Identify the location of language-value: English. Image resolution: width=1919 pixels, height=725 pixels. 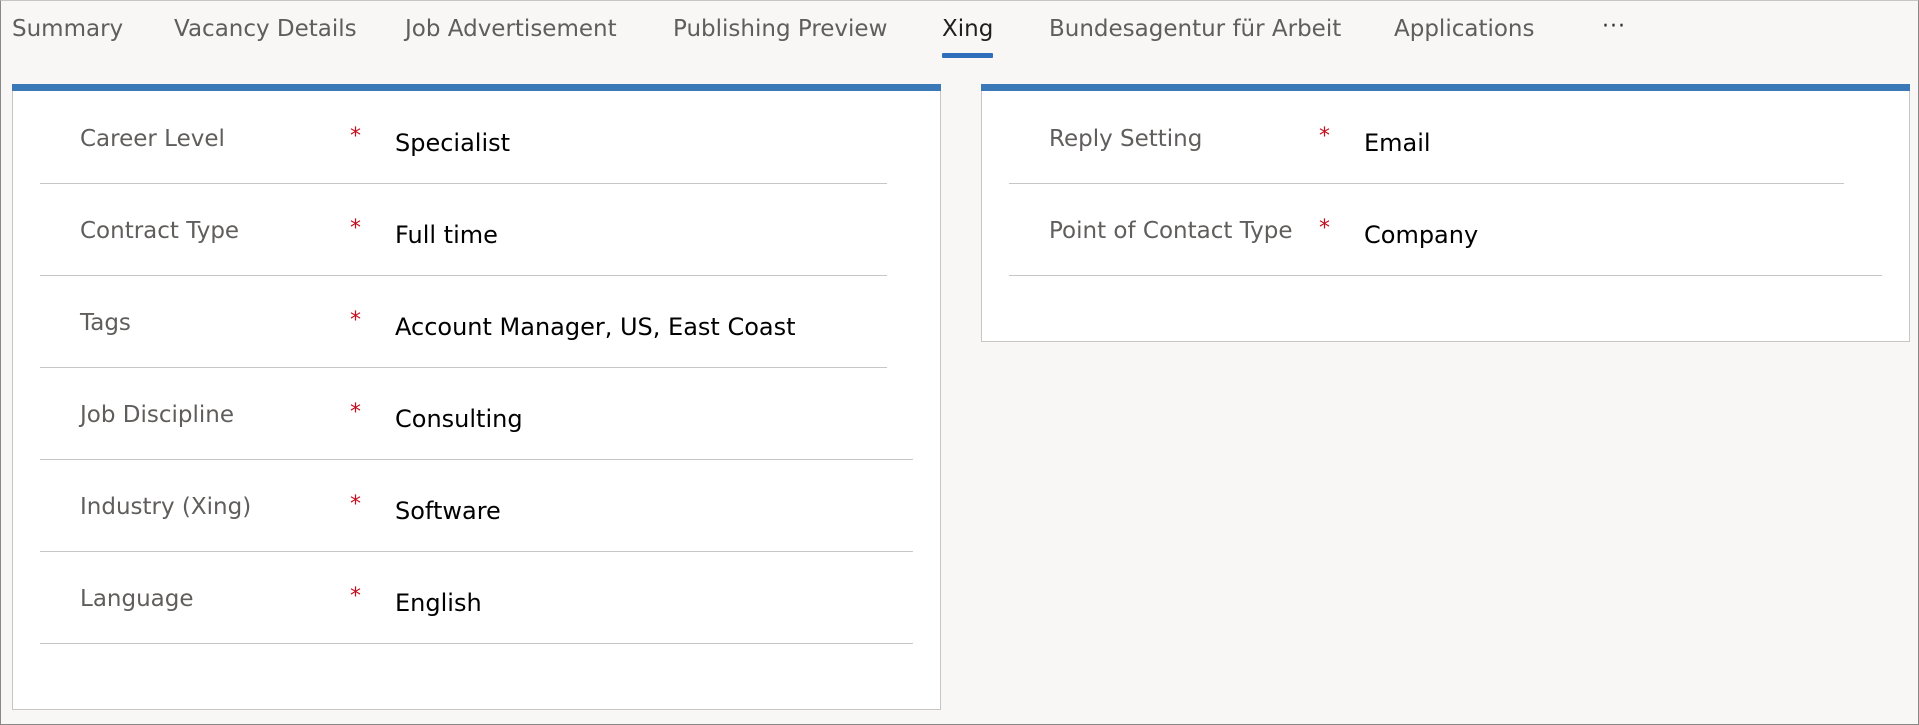
(438, 603).